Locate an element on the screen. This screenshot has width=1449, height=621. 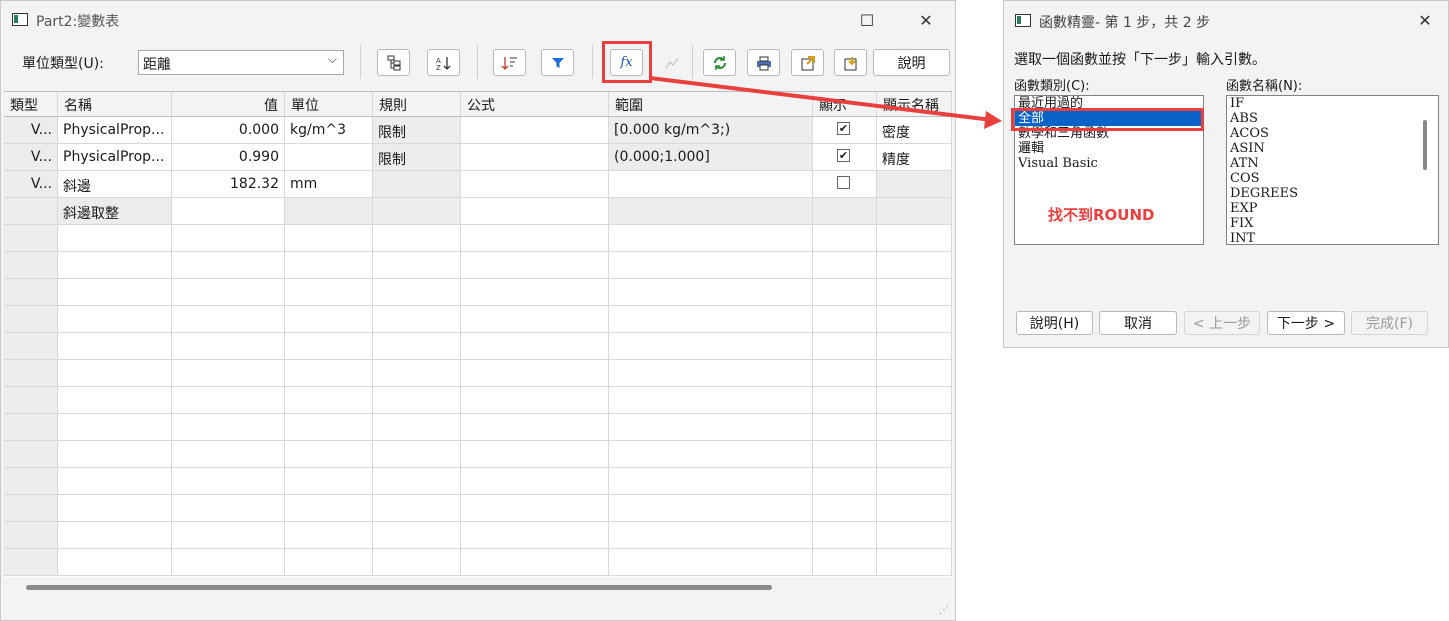
finish-button: 完成(F) is located at coordinates (1389, 323).